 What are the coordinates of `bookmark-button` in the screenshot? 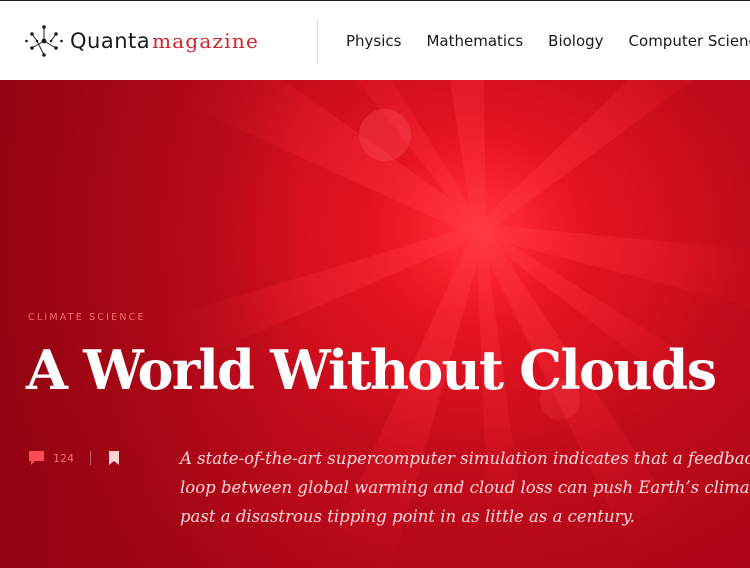 It's located at (114, 458).